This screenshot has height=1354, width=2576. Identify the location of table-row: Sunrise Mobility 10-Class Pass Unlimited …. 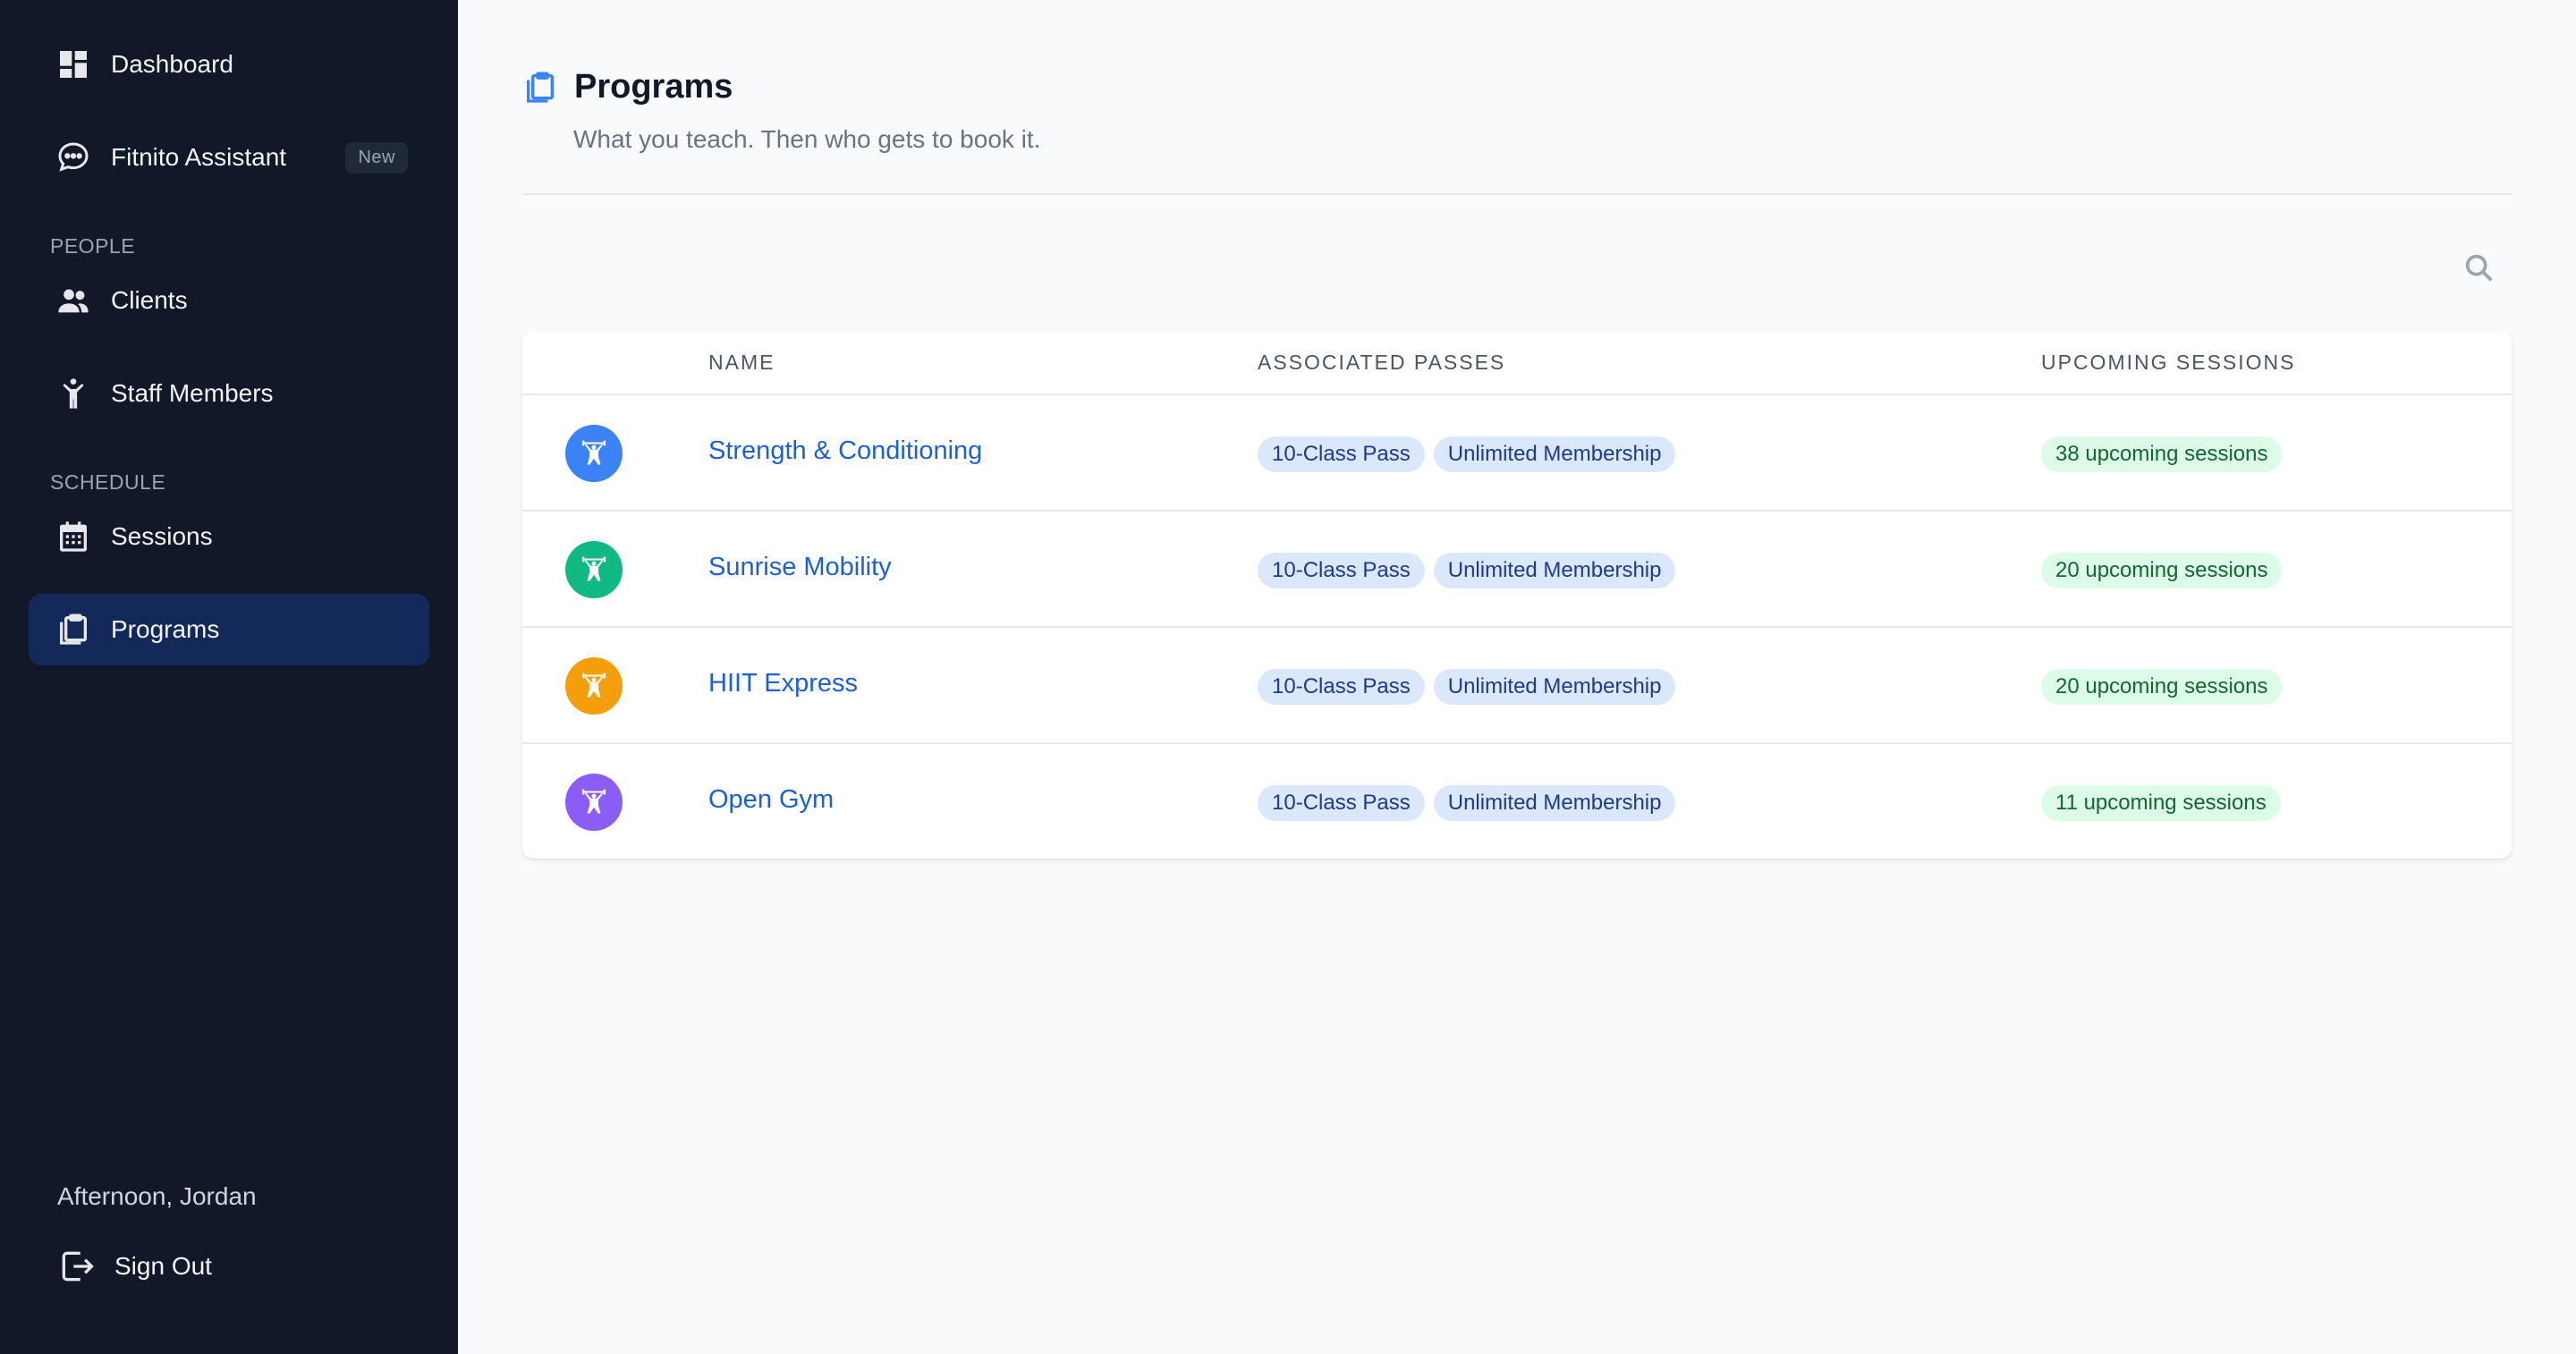
(1517, 570).